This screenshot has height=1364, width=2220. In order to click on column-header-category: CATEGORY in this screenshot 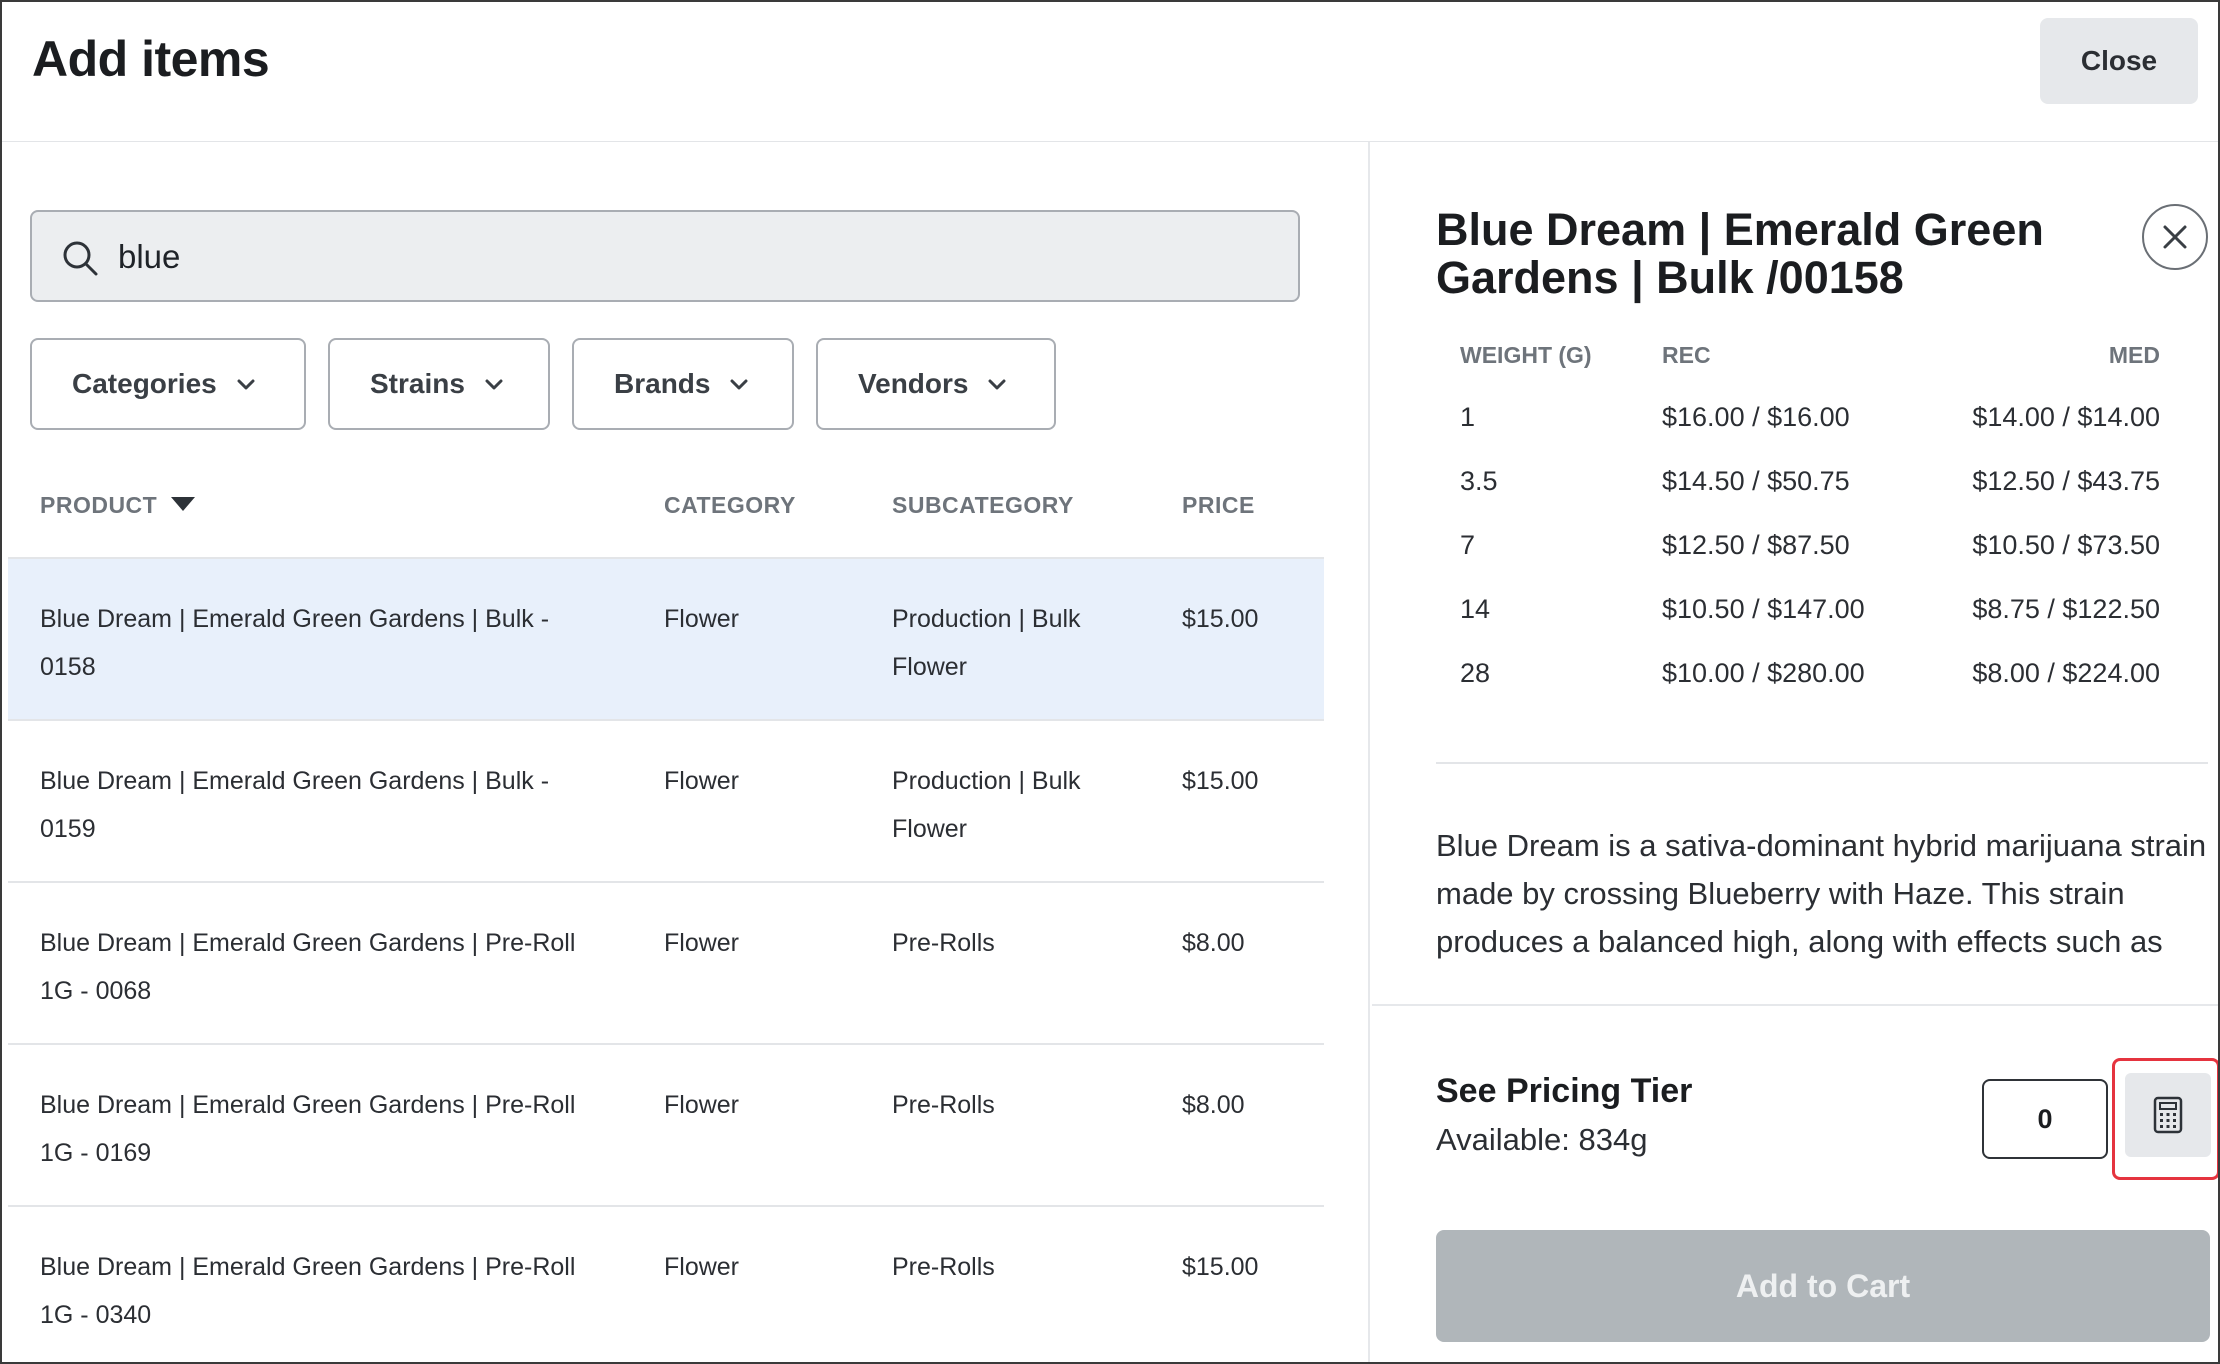, I will do `click(730, 505)`.